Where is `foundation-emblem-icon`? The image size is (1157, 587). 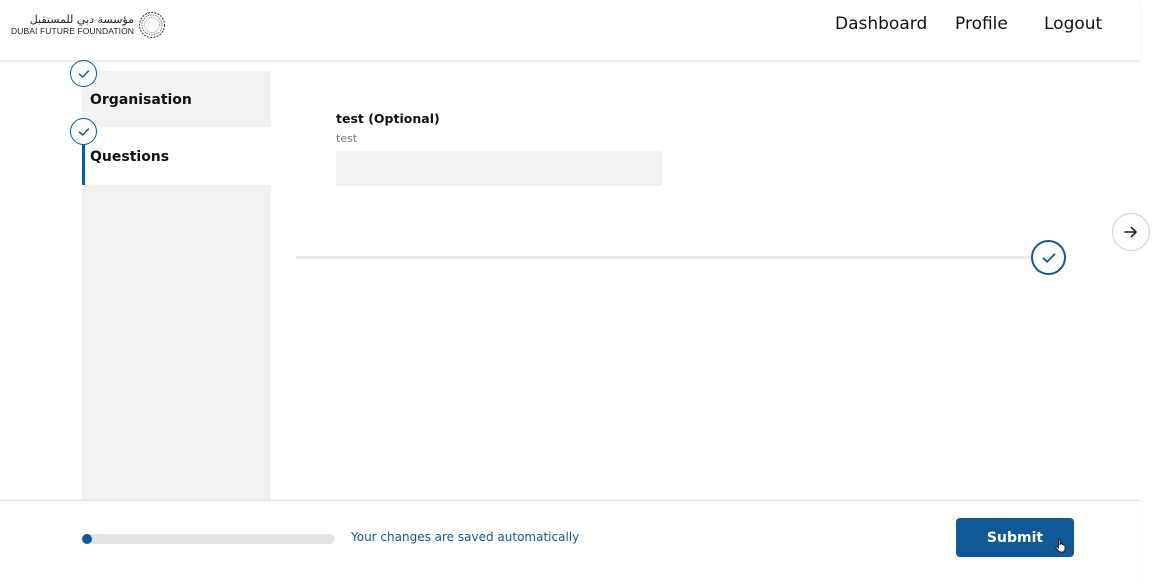
foundation-emblem-icon is located at coordinates (152, 25).